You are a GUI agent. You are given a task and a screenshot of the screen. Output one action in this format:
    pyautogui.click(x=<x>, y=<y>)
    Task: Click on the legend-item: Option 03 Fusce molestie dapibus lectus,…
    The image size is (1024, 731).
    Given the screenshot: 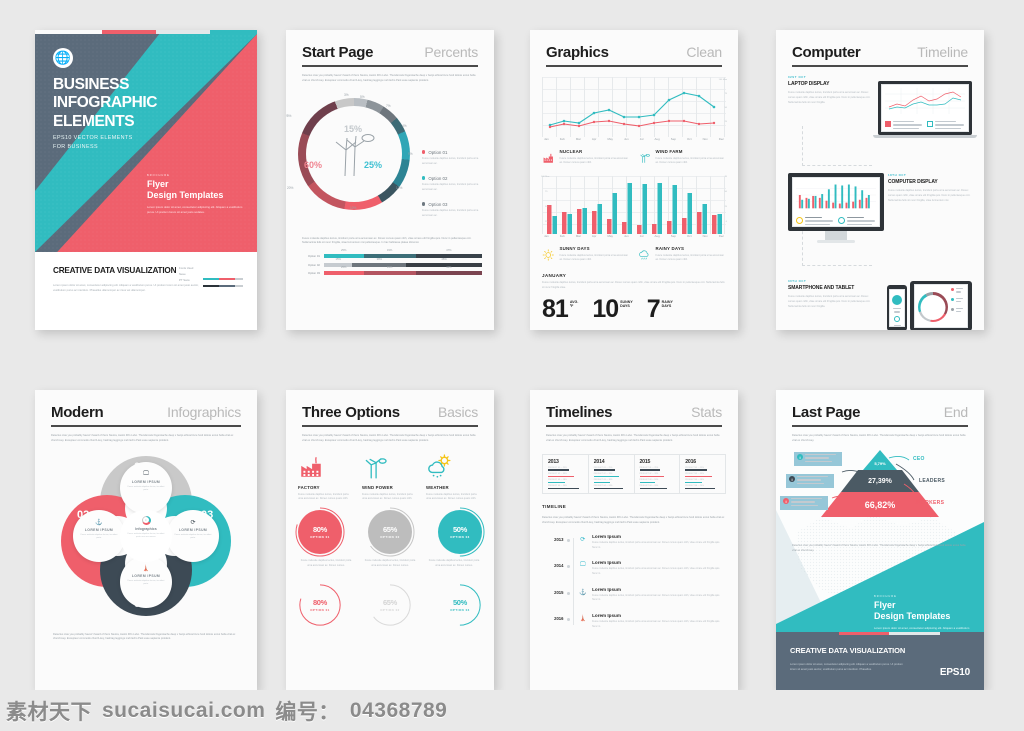 What is the action you would take?
    pyautogui.click(x=453, y=210)
    